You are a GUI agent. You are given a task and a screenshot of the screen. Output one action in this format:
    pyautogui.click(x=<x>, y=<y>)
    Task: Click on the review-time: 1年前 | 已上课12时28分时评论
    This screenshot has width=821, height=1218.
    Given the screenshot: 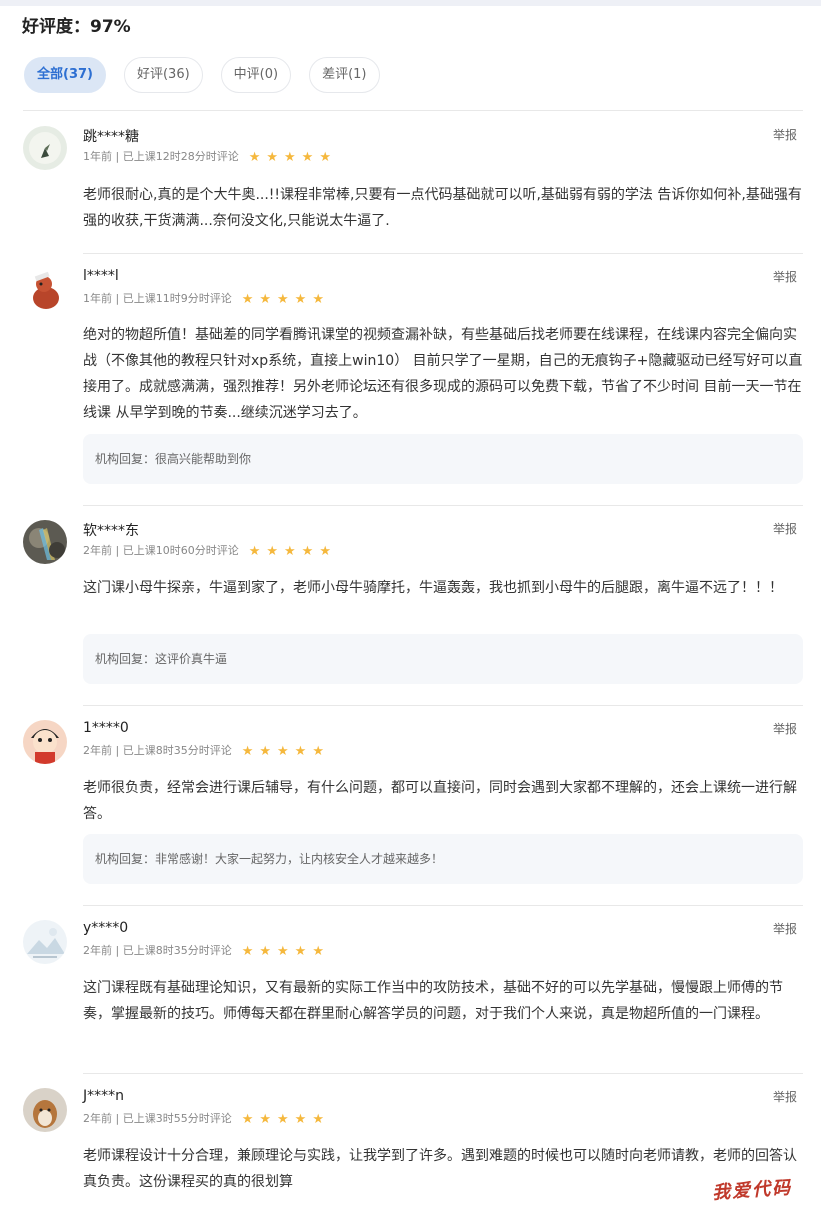 What is the action you would take?
    pyautogui.click(x=161, y=156)
    